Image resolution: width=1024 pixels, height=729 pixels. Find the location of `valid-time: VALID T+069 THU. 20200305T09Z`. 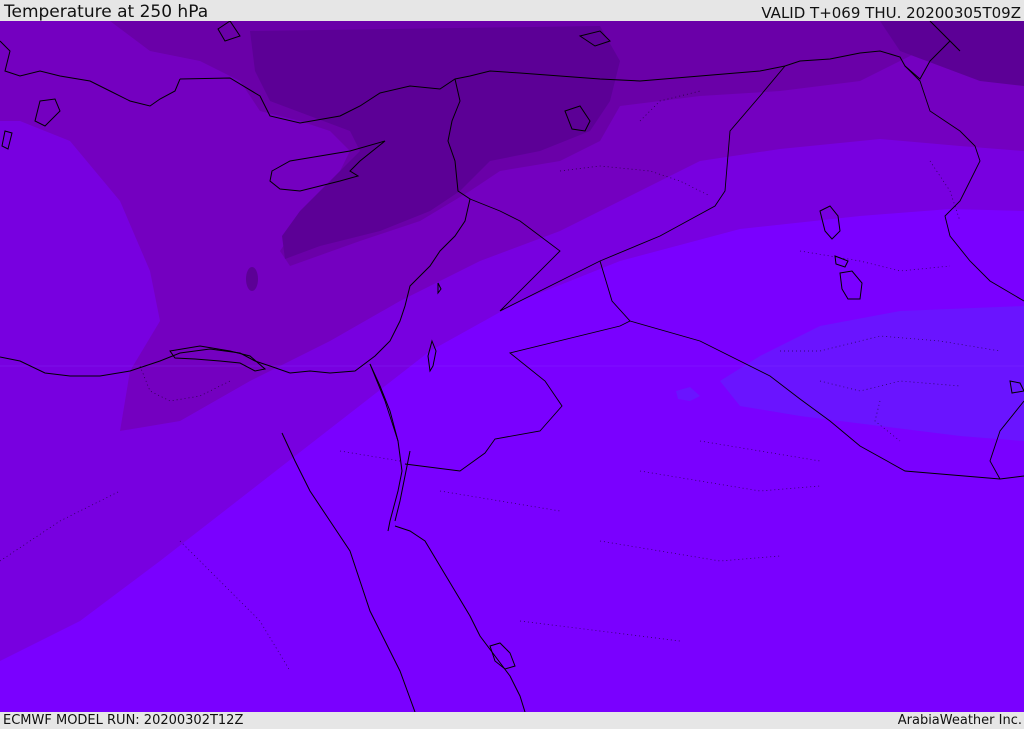

valid-time: VALID T+069 THU. 20200305T09Z is located at coordinates (891, 13).